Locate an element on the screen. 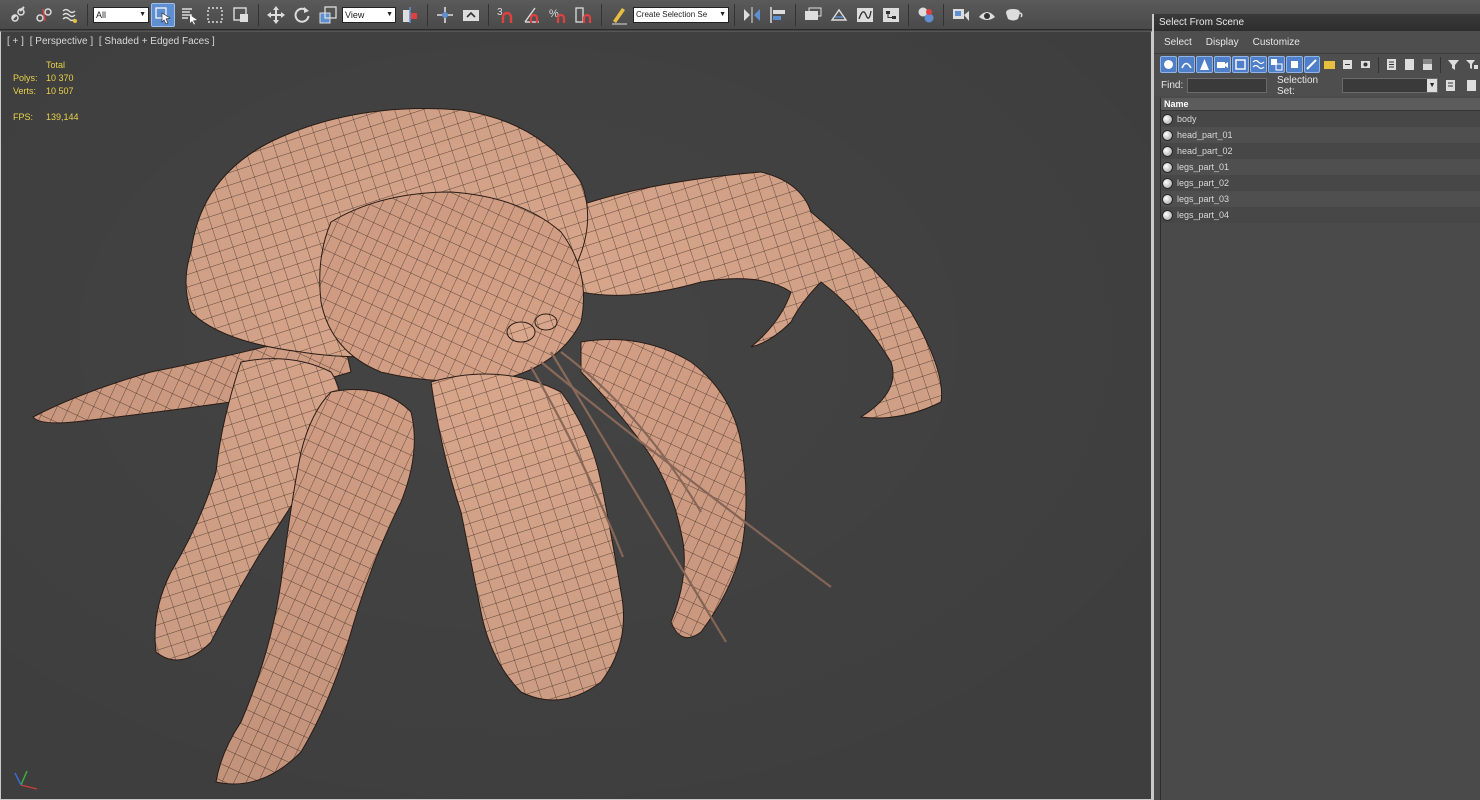 This screenshot has height=800, width=1480. list-item: legs_part_04 is located at coordinates (1320, 215).